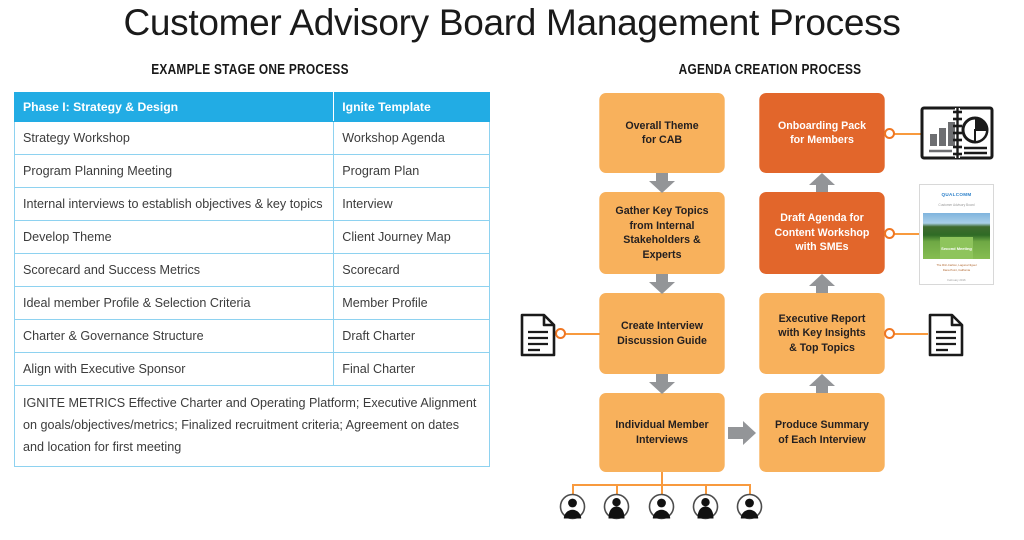 The height and width of the screenshot is (540, 1024). I want to click on doc-date: February 2016, so click(956, 280).